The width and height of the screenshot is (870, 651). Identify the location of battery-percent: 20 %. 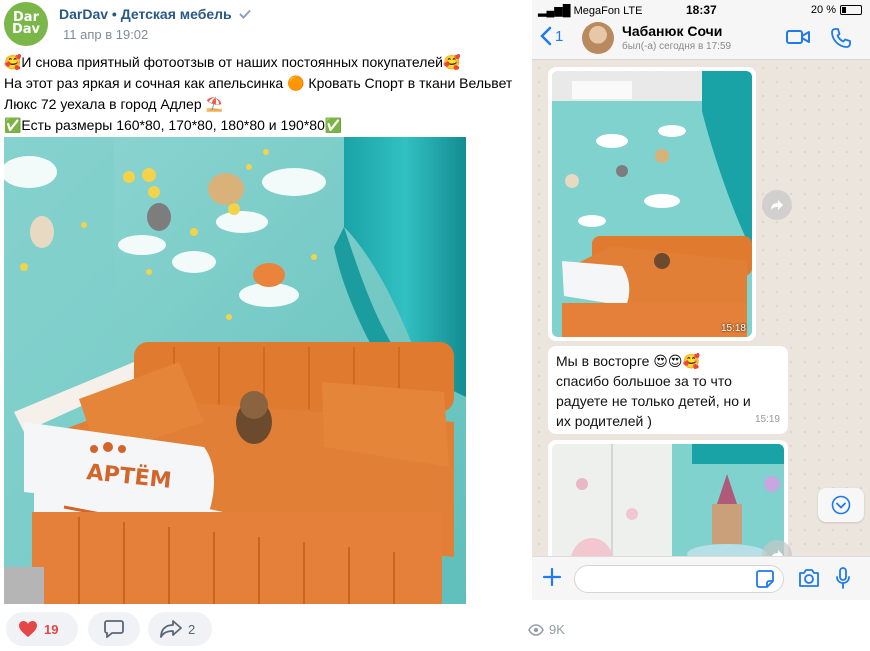
(823, 10).